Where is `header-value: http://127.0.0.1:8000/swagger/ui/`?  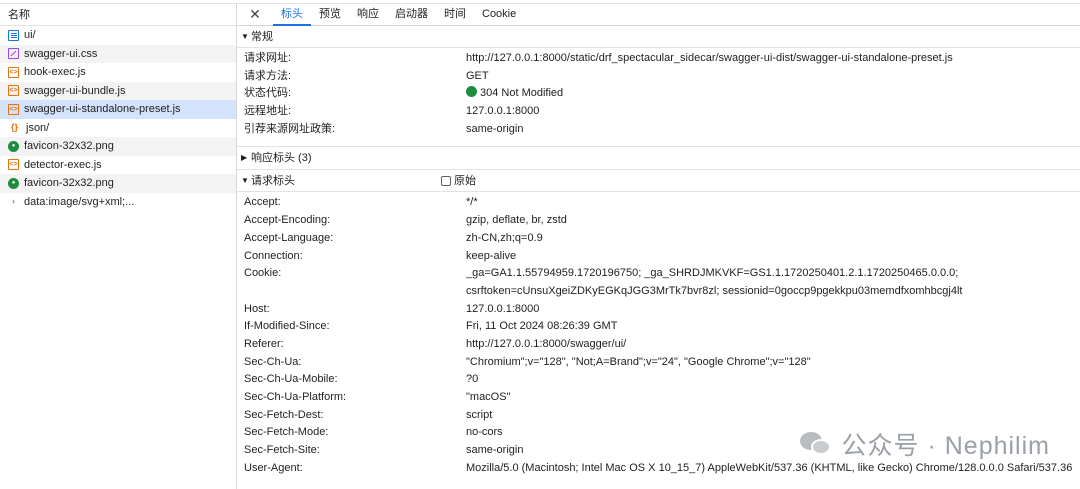 header-value: http://127.0.0.1:8000/swagger/ui/ is located at coordinates (546, 343).